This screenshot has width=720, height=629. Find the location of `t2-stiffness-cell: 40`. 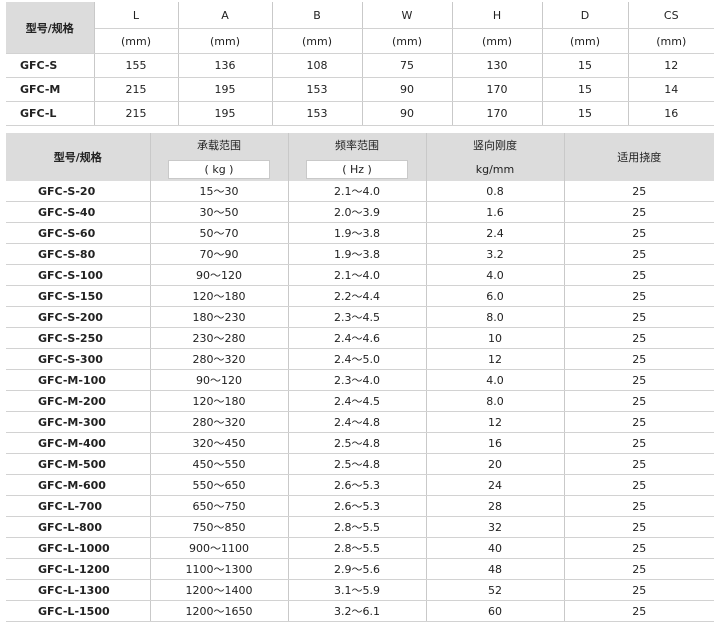

t2-stiffness-cell: 40 is located at coordinates (495, 548).